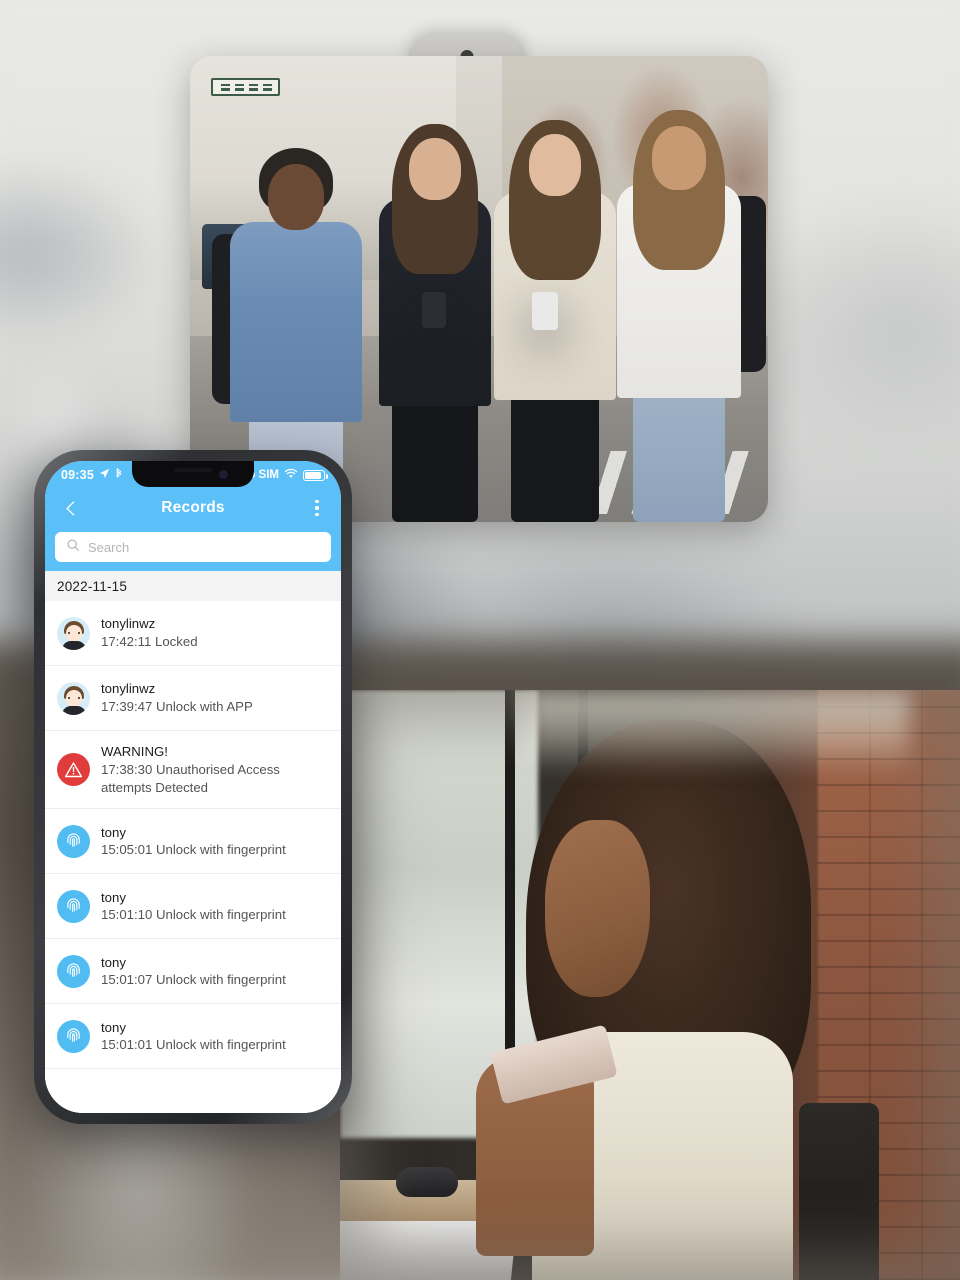  I want to click on record-subtitle: 15:05:01 Unlock with fingerprint, so click(193, 850).